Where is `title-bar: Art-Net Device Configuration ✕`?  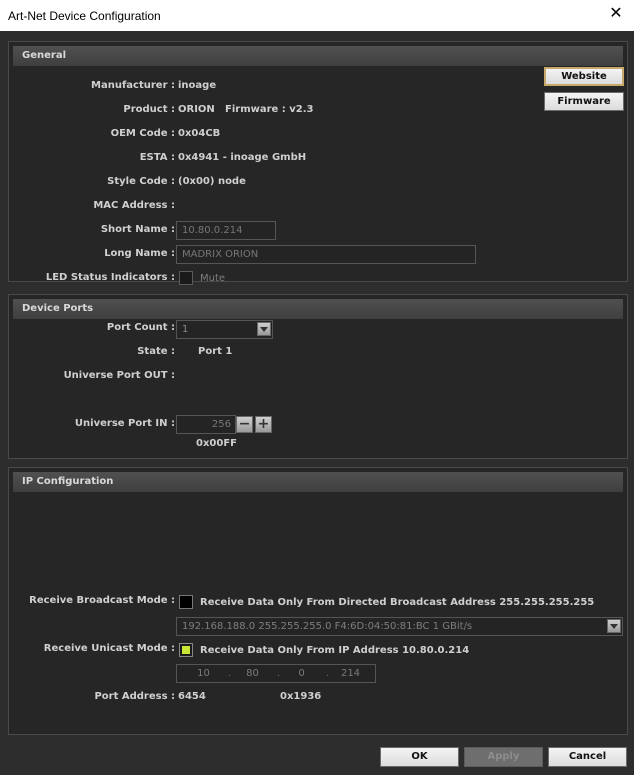 title-bar: Art-Net Device Configuration ✕ is located at coordinates (317, 15).